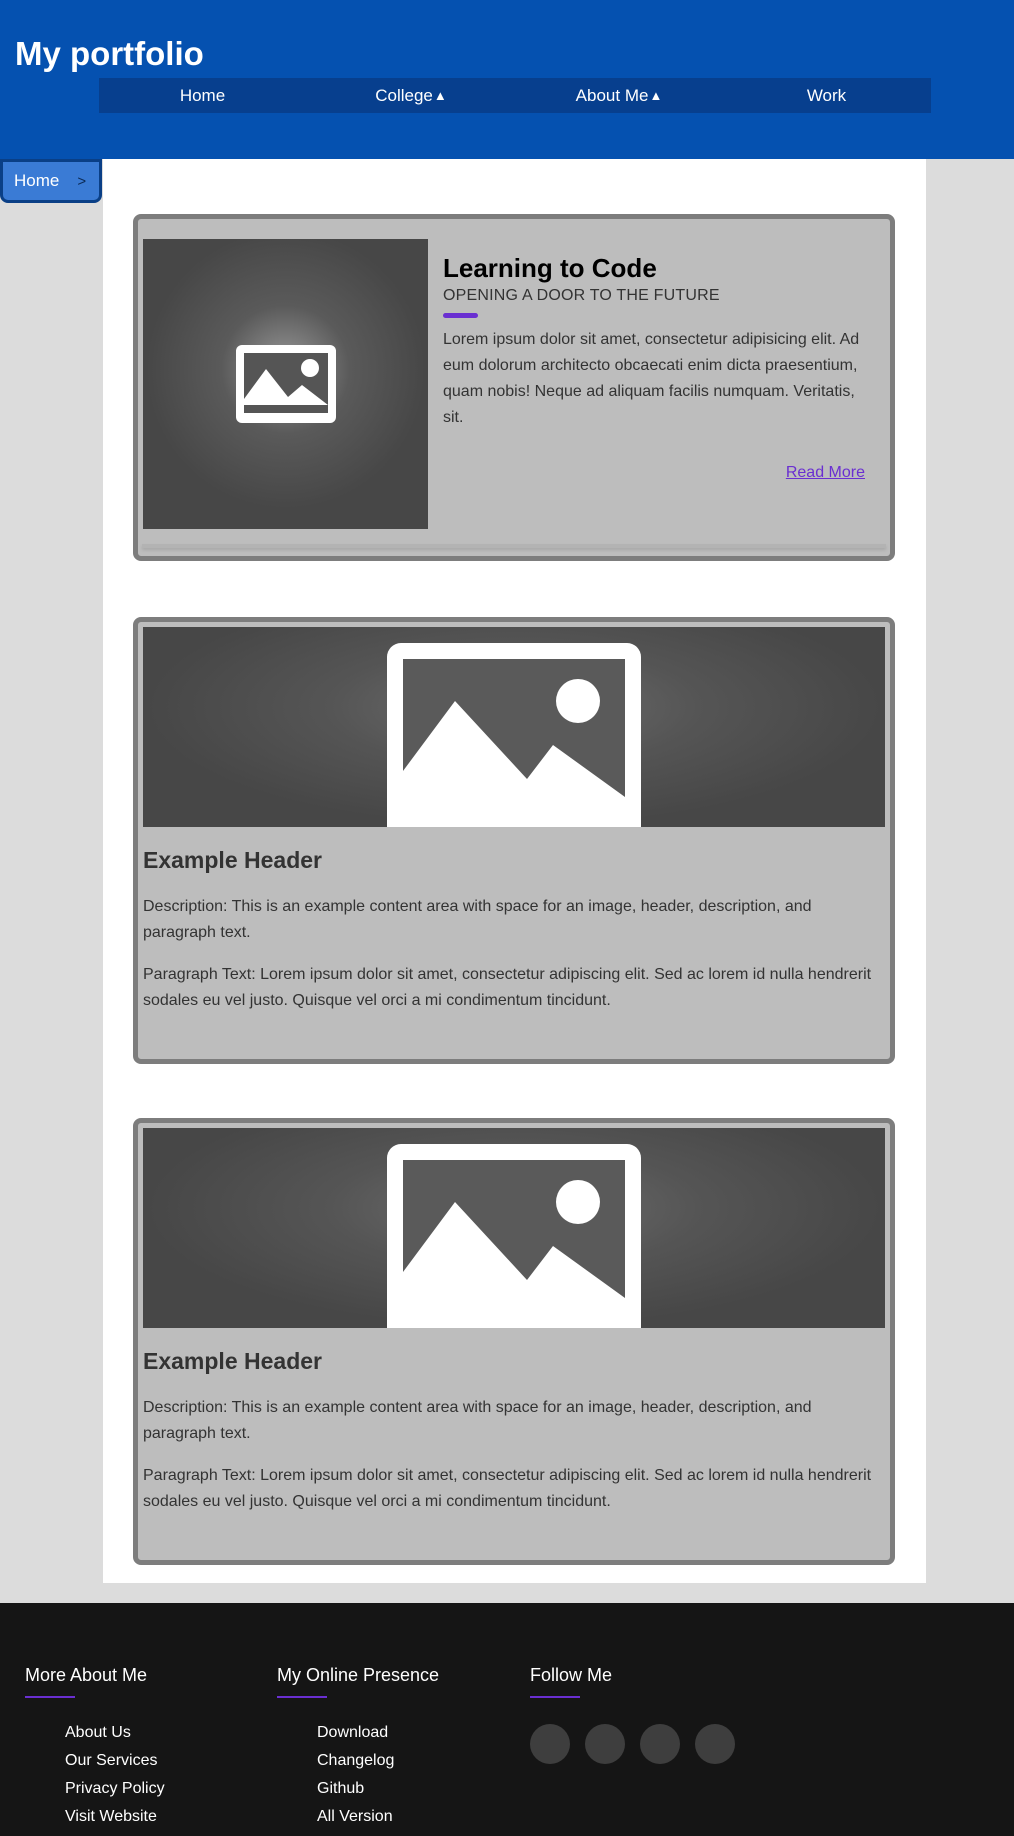  What do you see at coordinates (378, 1793) in the screenshot?
I see `footer-link-github: Github` at bounding box center [378, 1793].